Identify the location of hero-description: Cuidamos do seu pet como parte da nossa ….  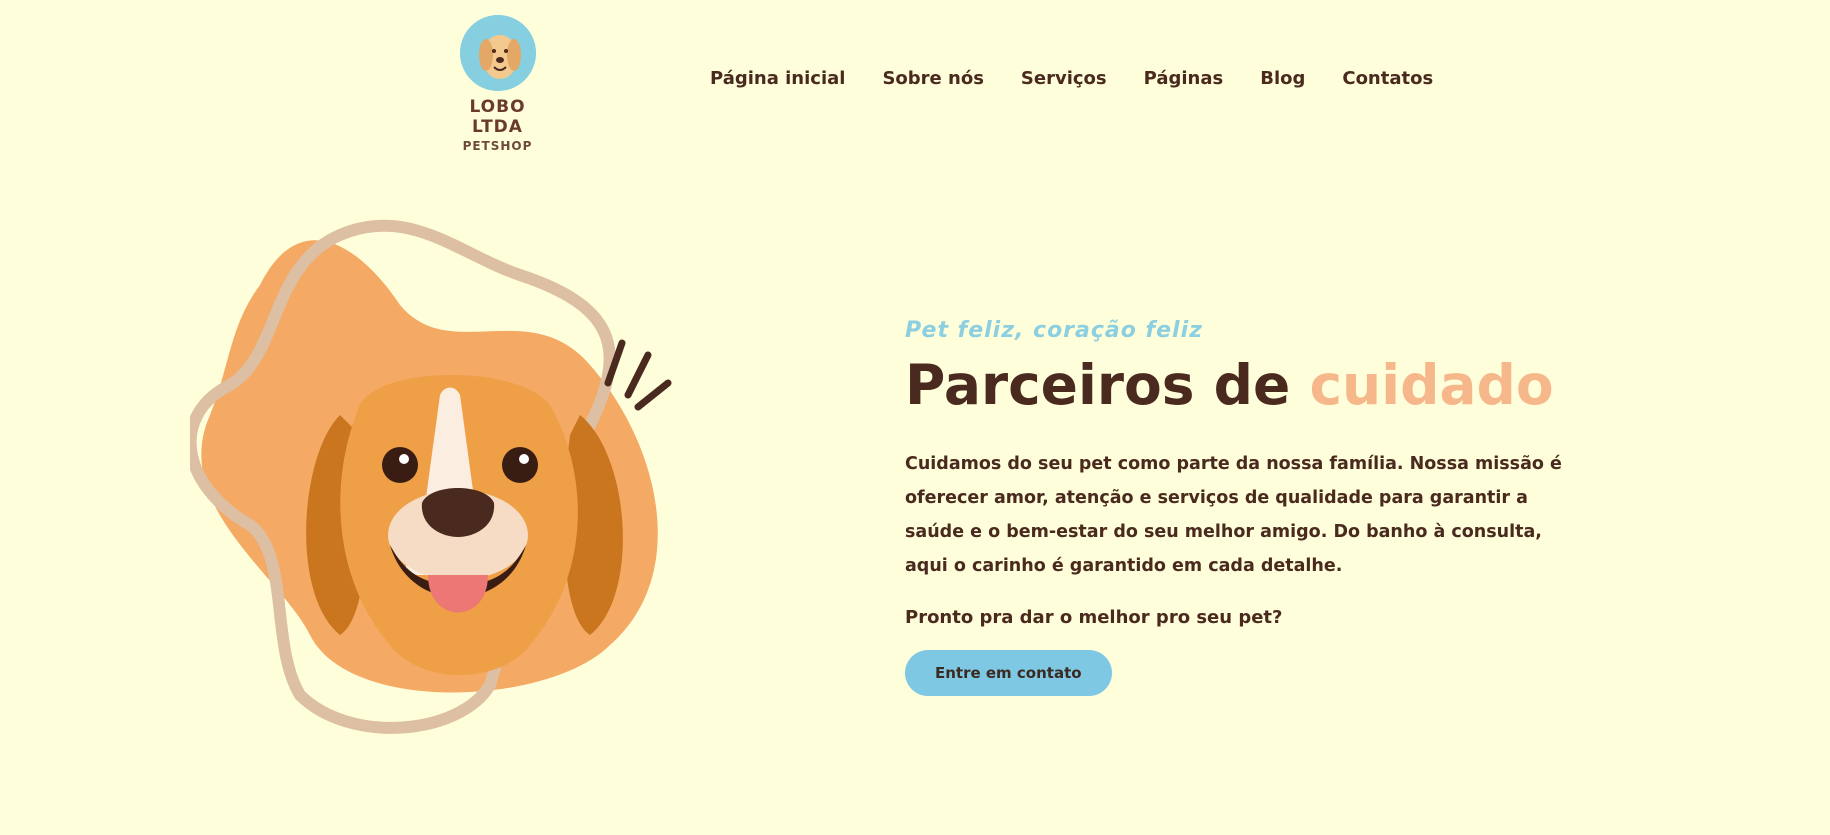
(1233, 514).